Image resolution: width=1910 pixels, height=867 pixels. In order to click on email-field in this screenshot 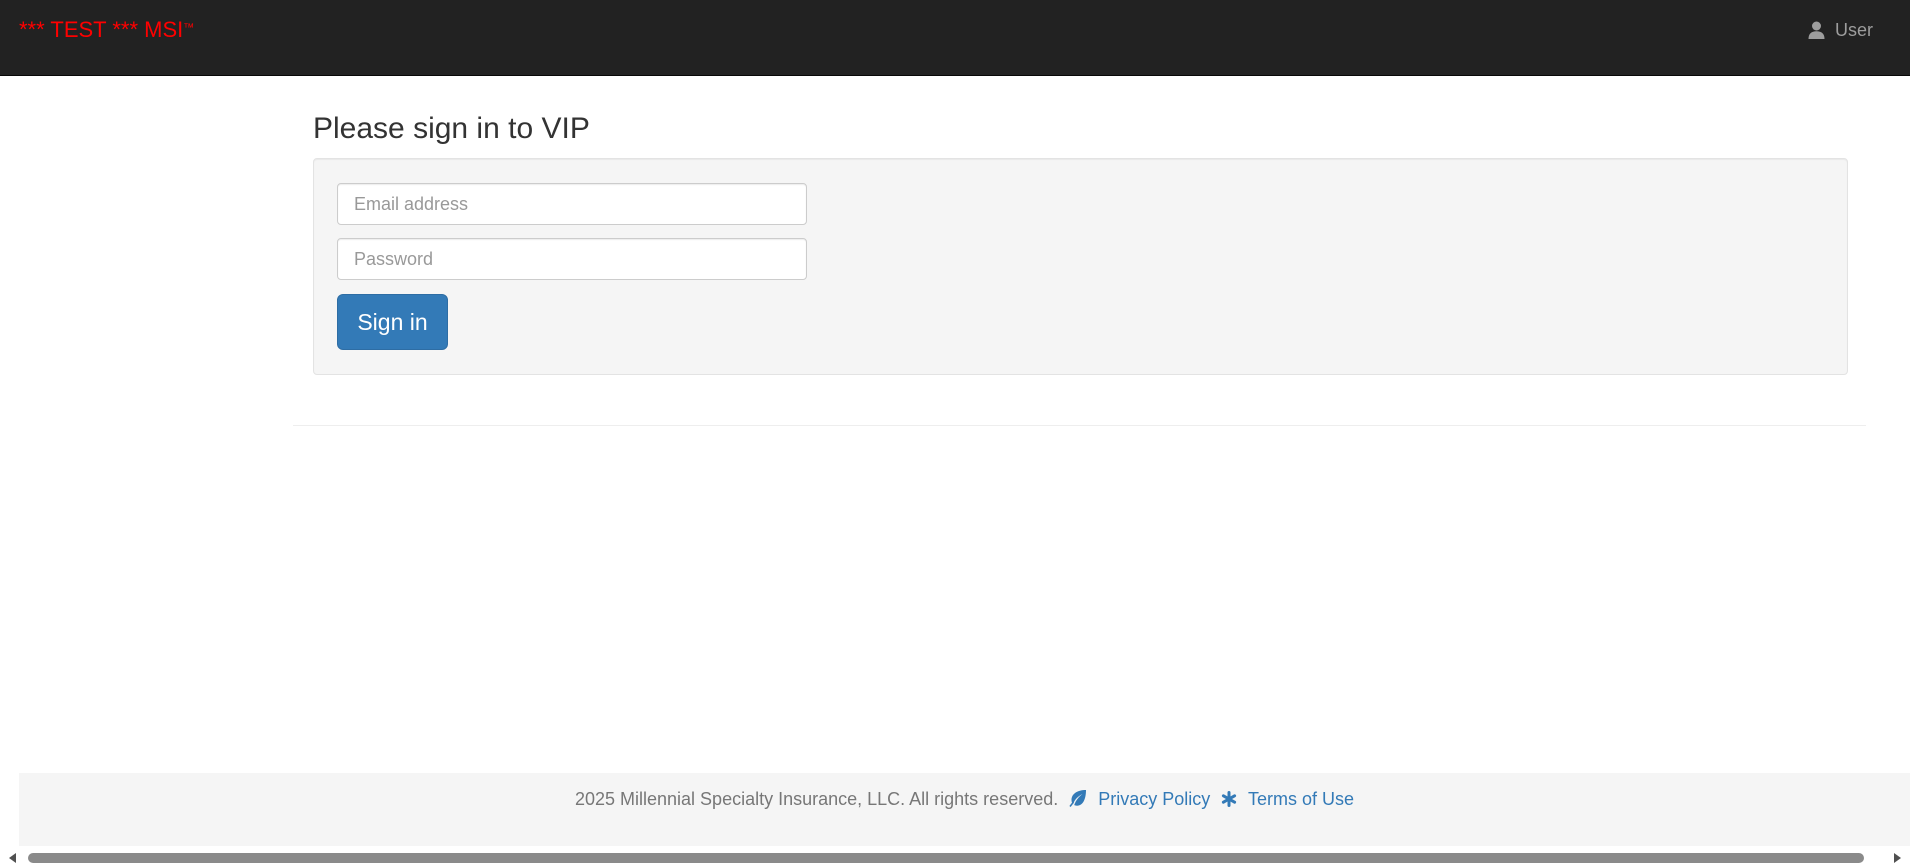, I will do `click(572, 204)`.